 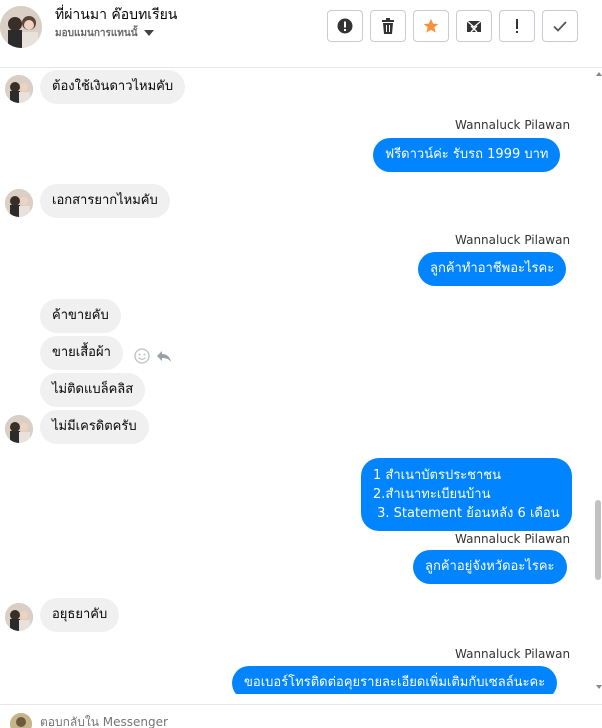 I want to click on archive-button, so click(x=474, y=26).